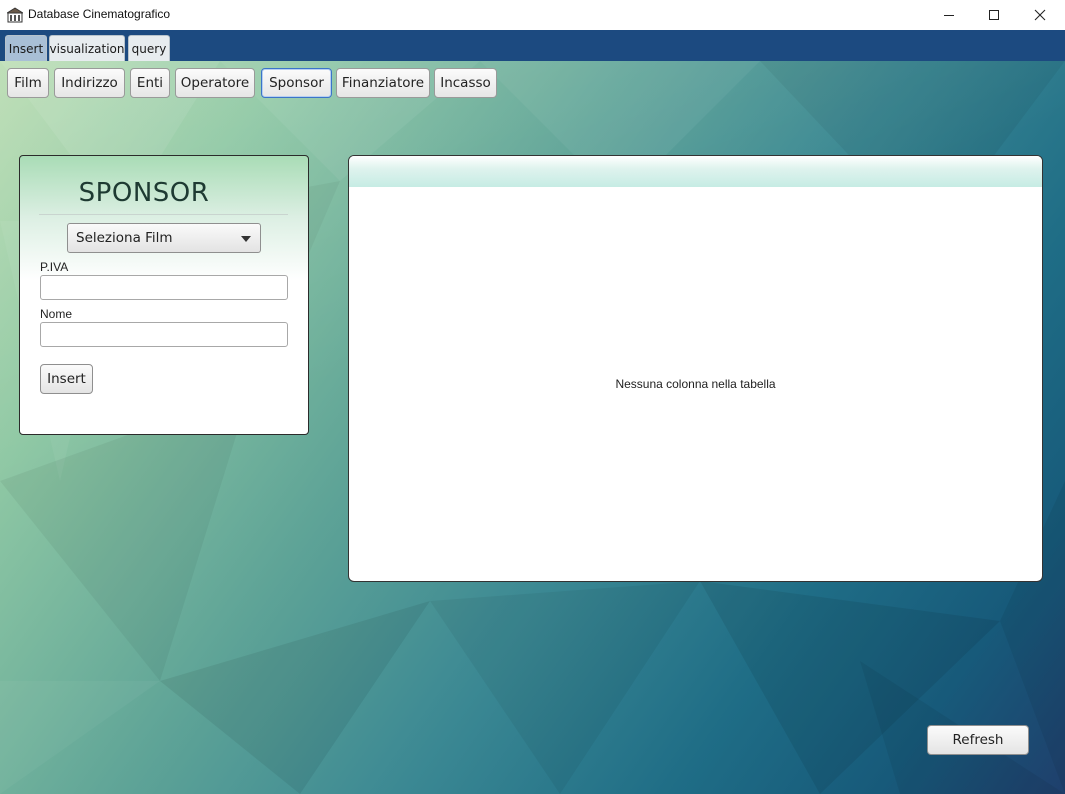  Describe the element at coordinates (164, 334) in the screenshot. I see `nome-input` at that location.